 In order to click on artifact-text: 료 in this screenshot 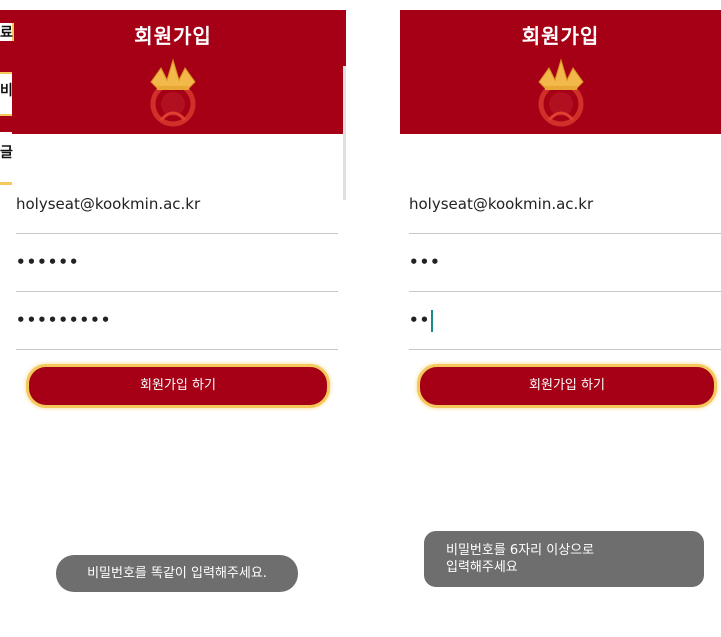, I will do `click(6, 33)`.